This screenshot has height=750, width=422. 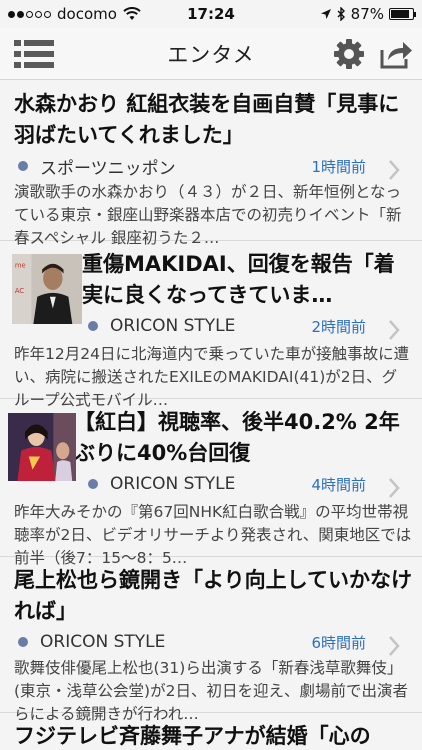 I want to click on article-time: 6時間前, so click(x=338, y=642).